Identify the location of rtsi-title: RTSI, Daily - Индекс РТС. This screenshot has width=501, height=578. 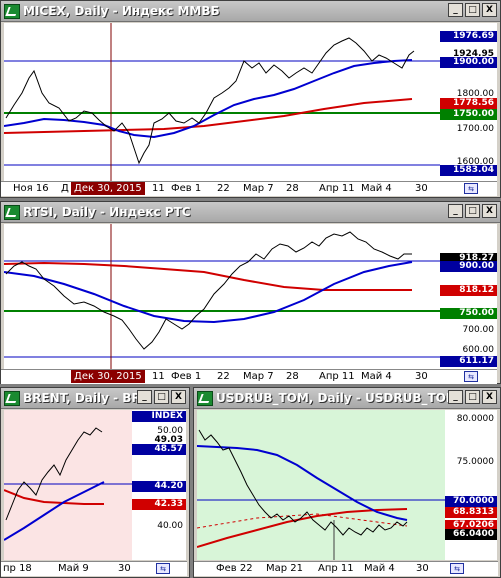
(107, 212).